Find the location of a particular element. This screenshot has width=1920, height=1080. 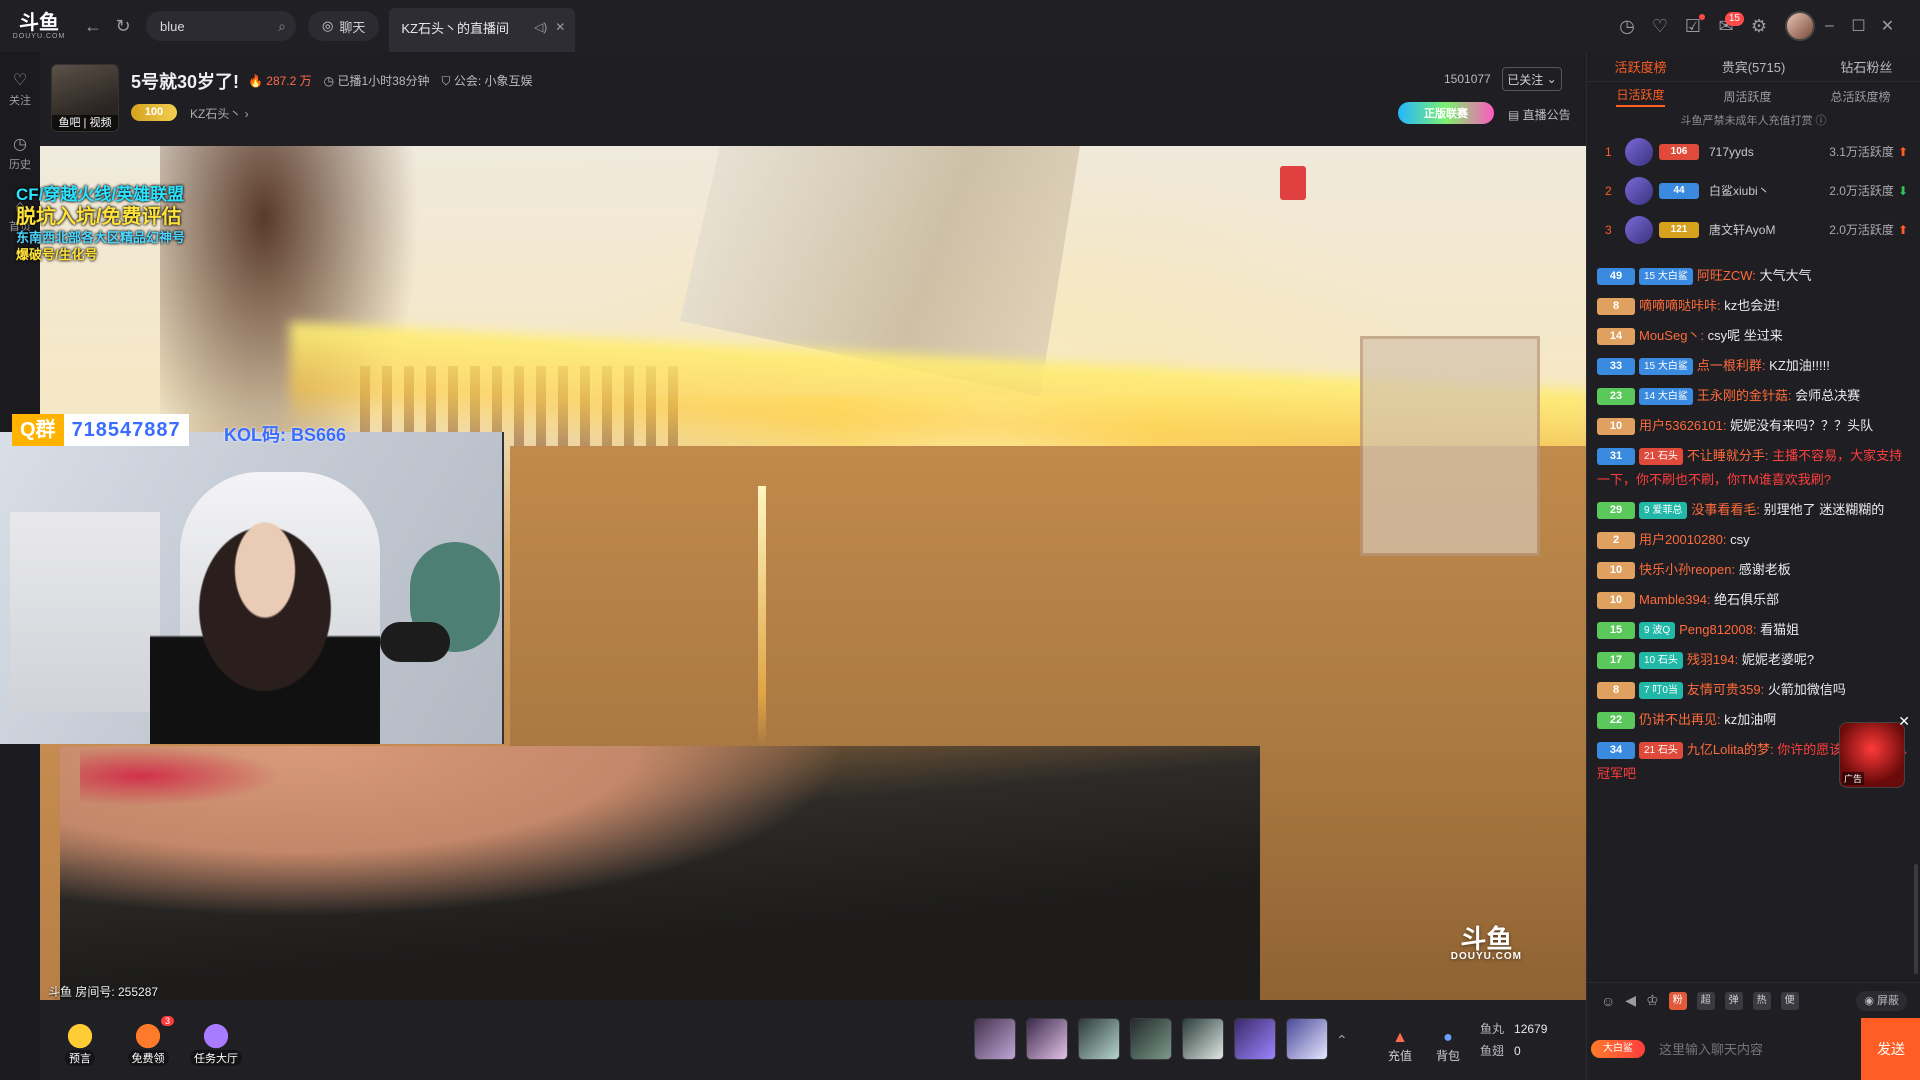

fans-badge-selector: 大白鲨 is located at coordinates (1618, 1049).